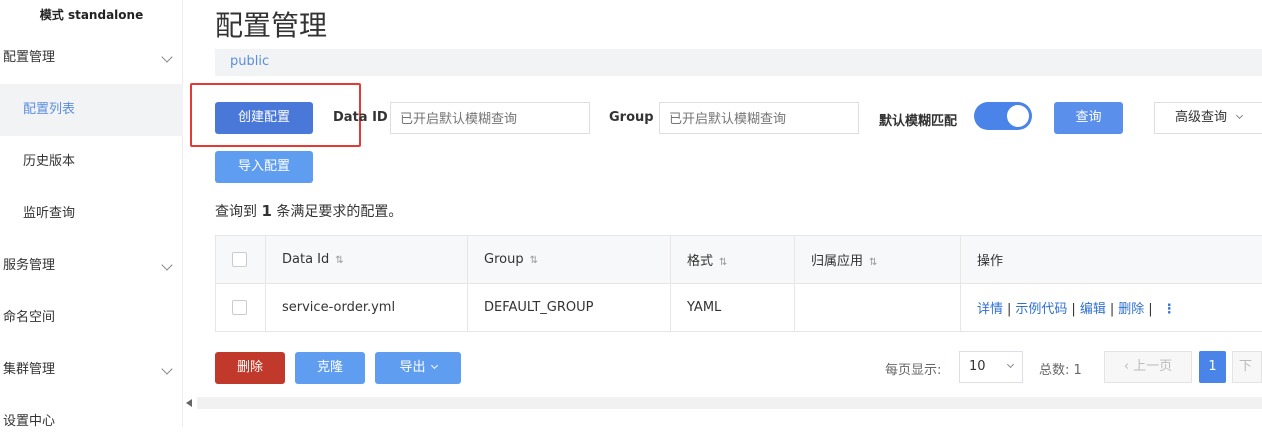 This screenshot has height=448, width=1262. I want to click on sidebar-item-namespace: 命名空间, so click(91, 318).